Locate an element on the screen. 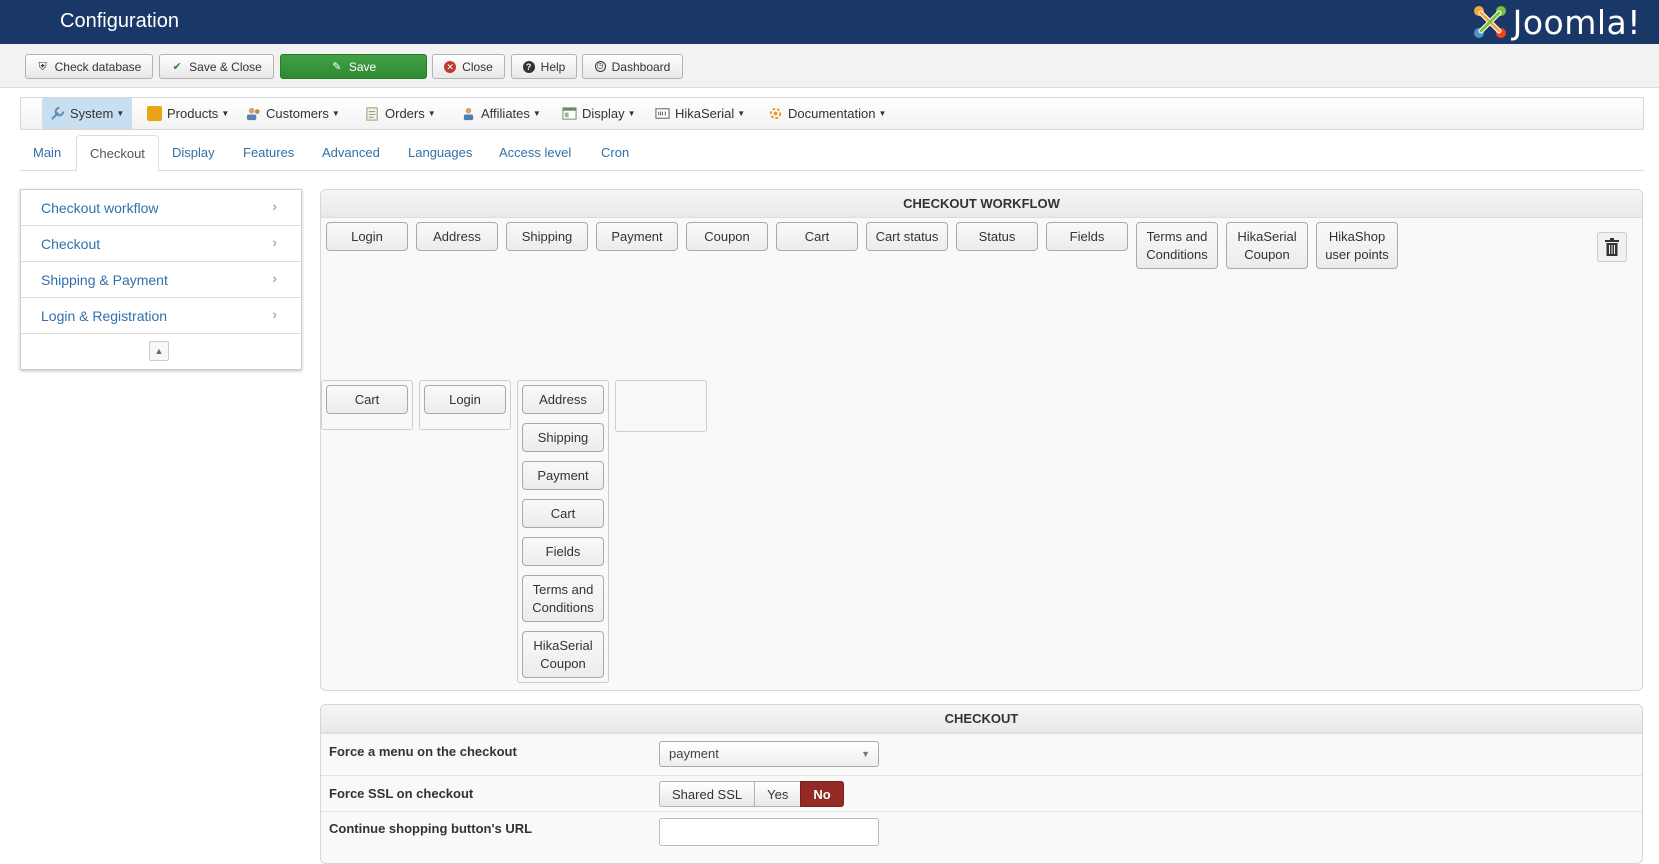  orders-icon is located at coordinates (372, 114).